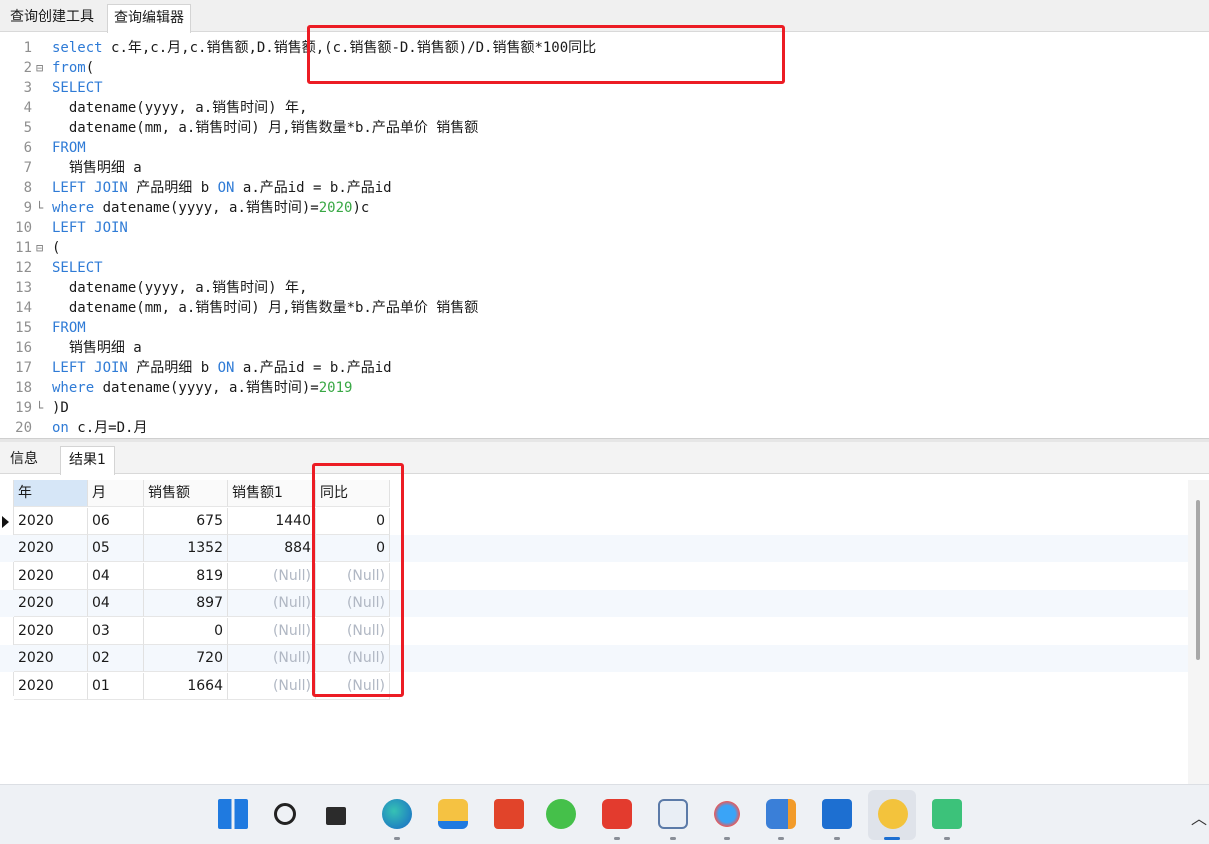 This screenshot has height=844, width=1209. Describe the element at coordinates (837, 814) in the screenshot. I see `feishu-icon` at that location.